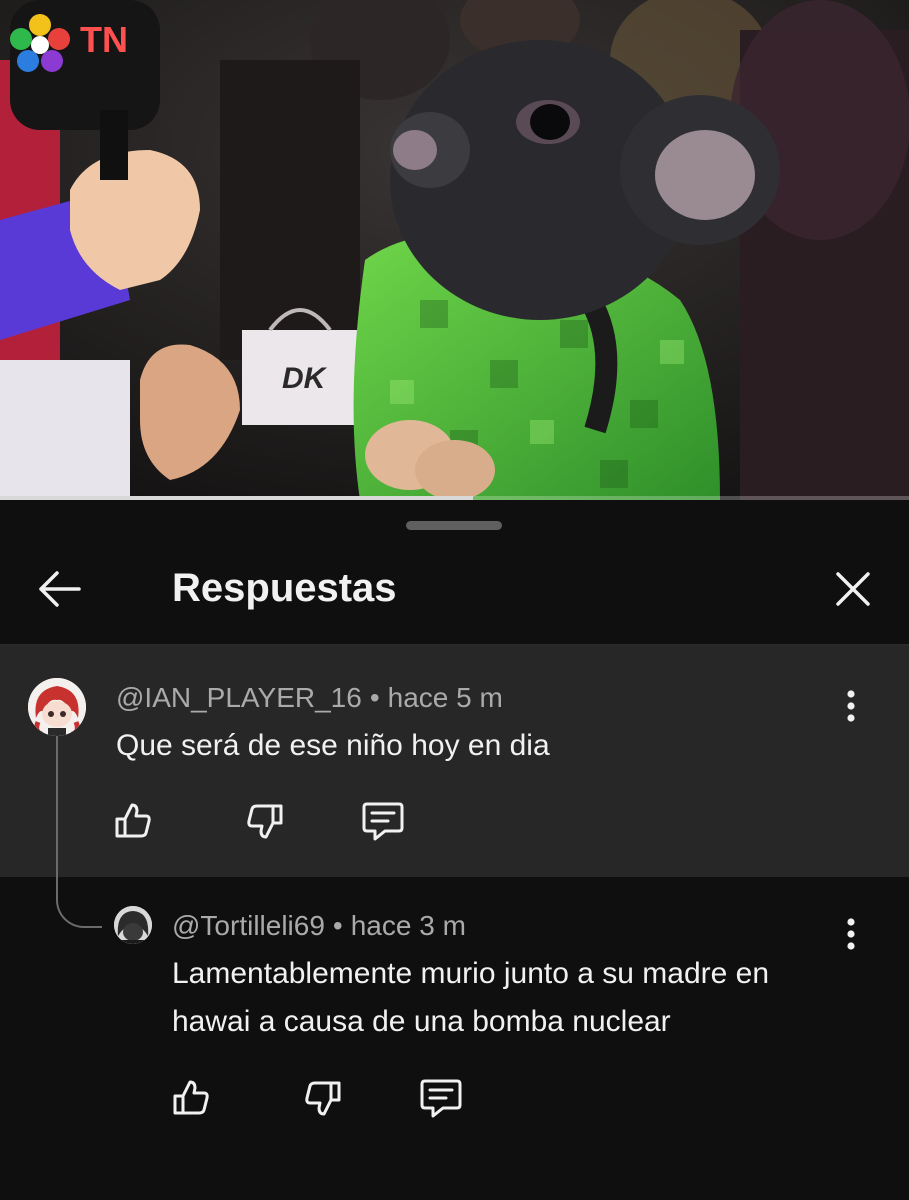 This screenshot has height=1200, width=909. Describe the element at coordinates (239, 697) in the screenshot. I see `comment-username: @IAN_PLAYER_16` at that location.